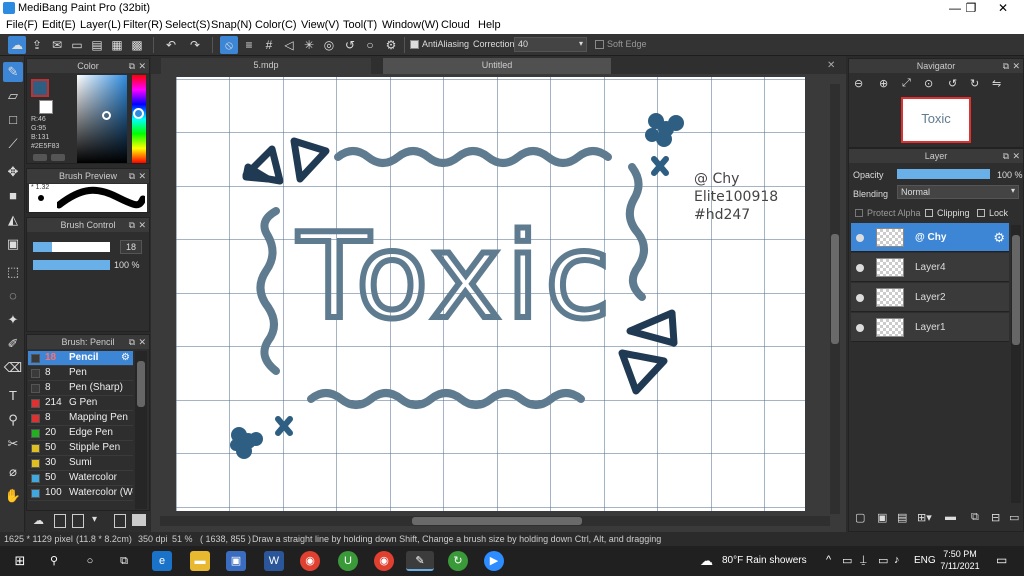 This screenshot has width=1024, height=576. What do you see at coordinates (930, 327) in the screenshot?
I see `layer-row: Layer1` at bounding box center [930, 327].